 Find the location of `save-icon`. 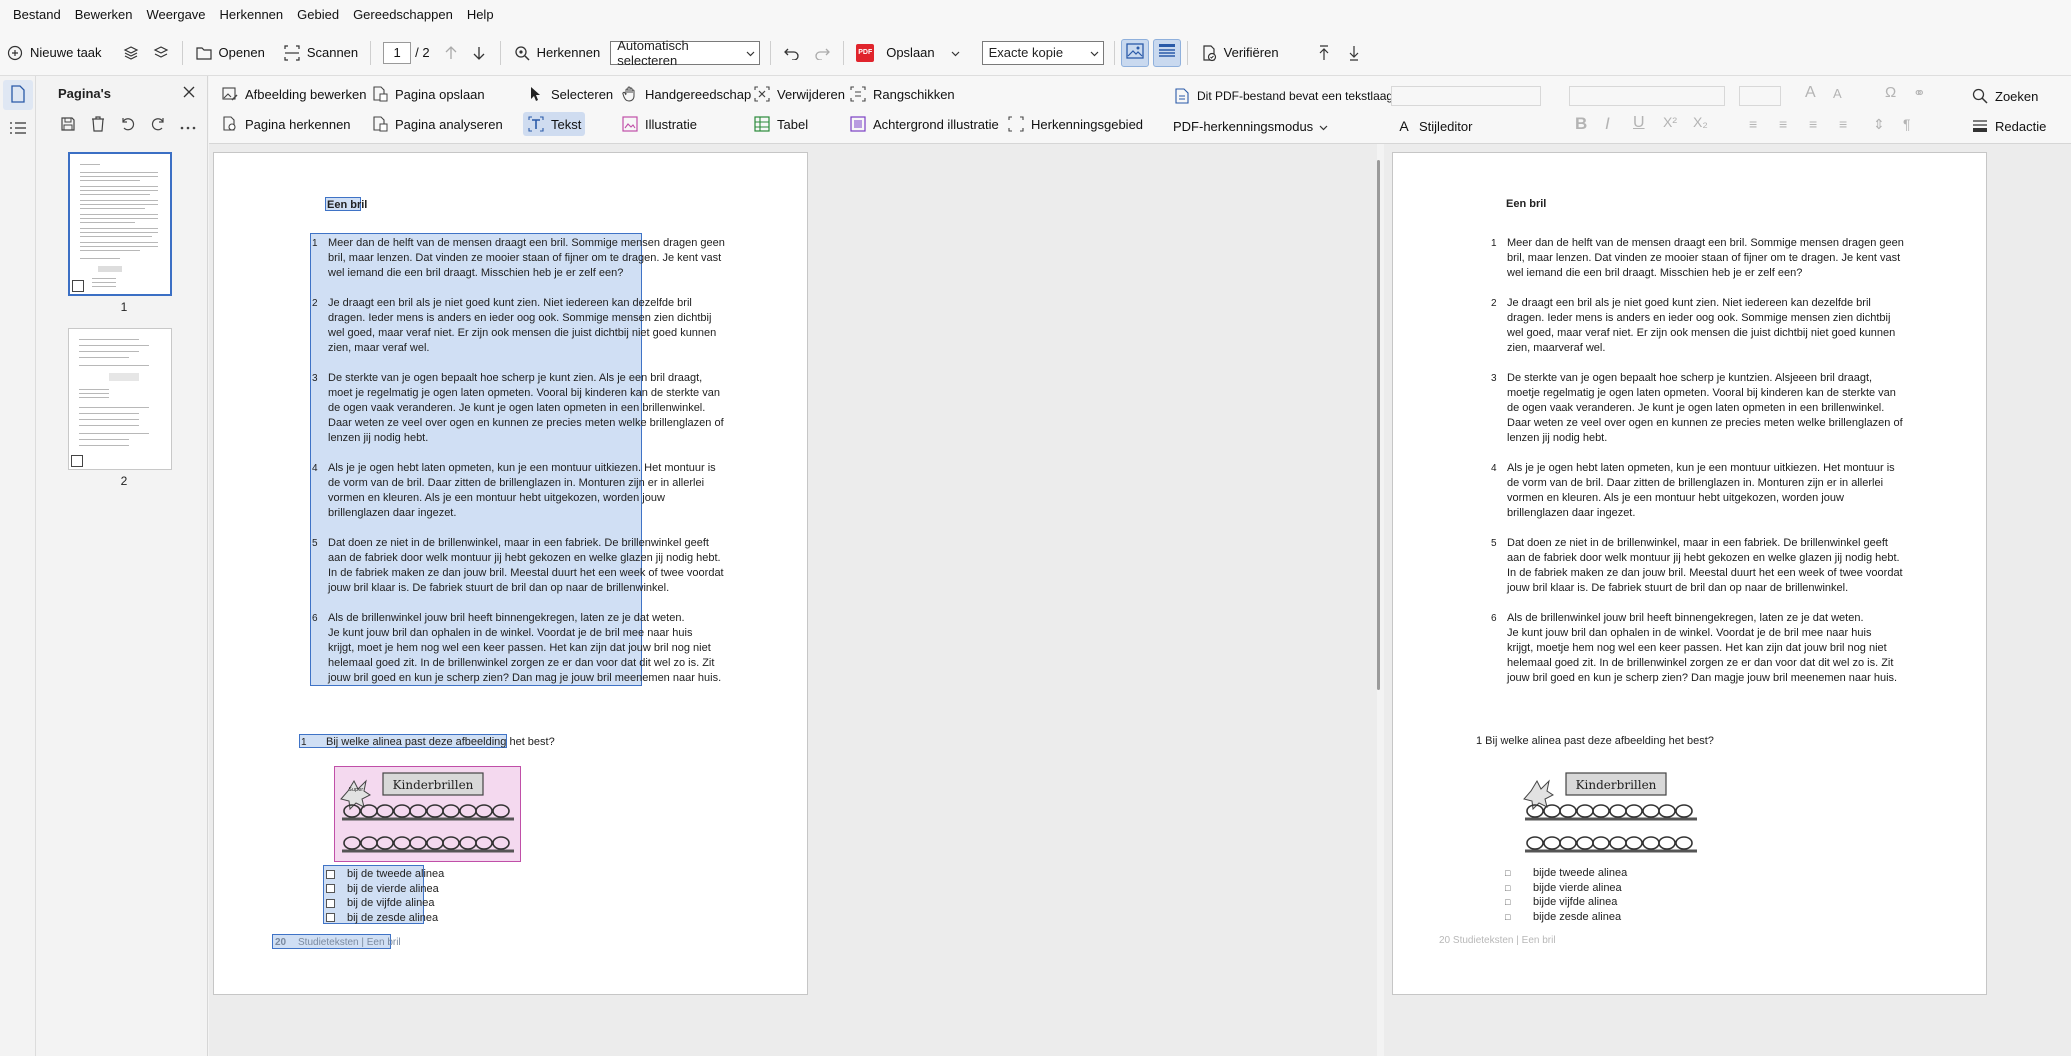

save-icon is located at coordinates (68, 125).